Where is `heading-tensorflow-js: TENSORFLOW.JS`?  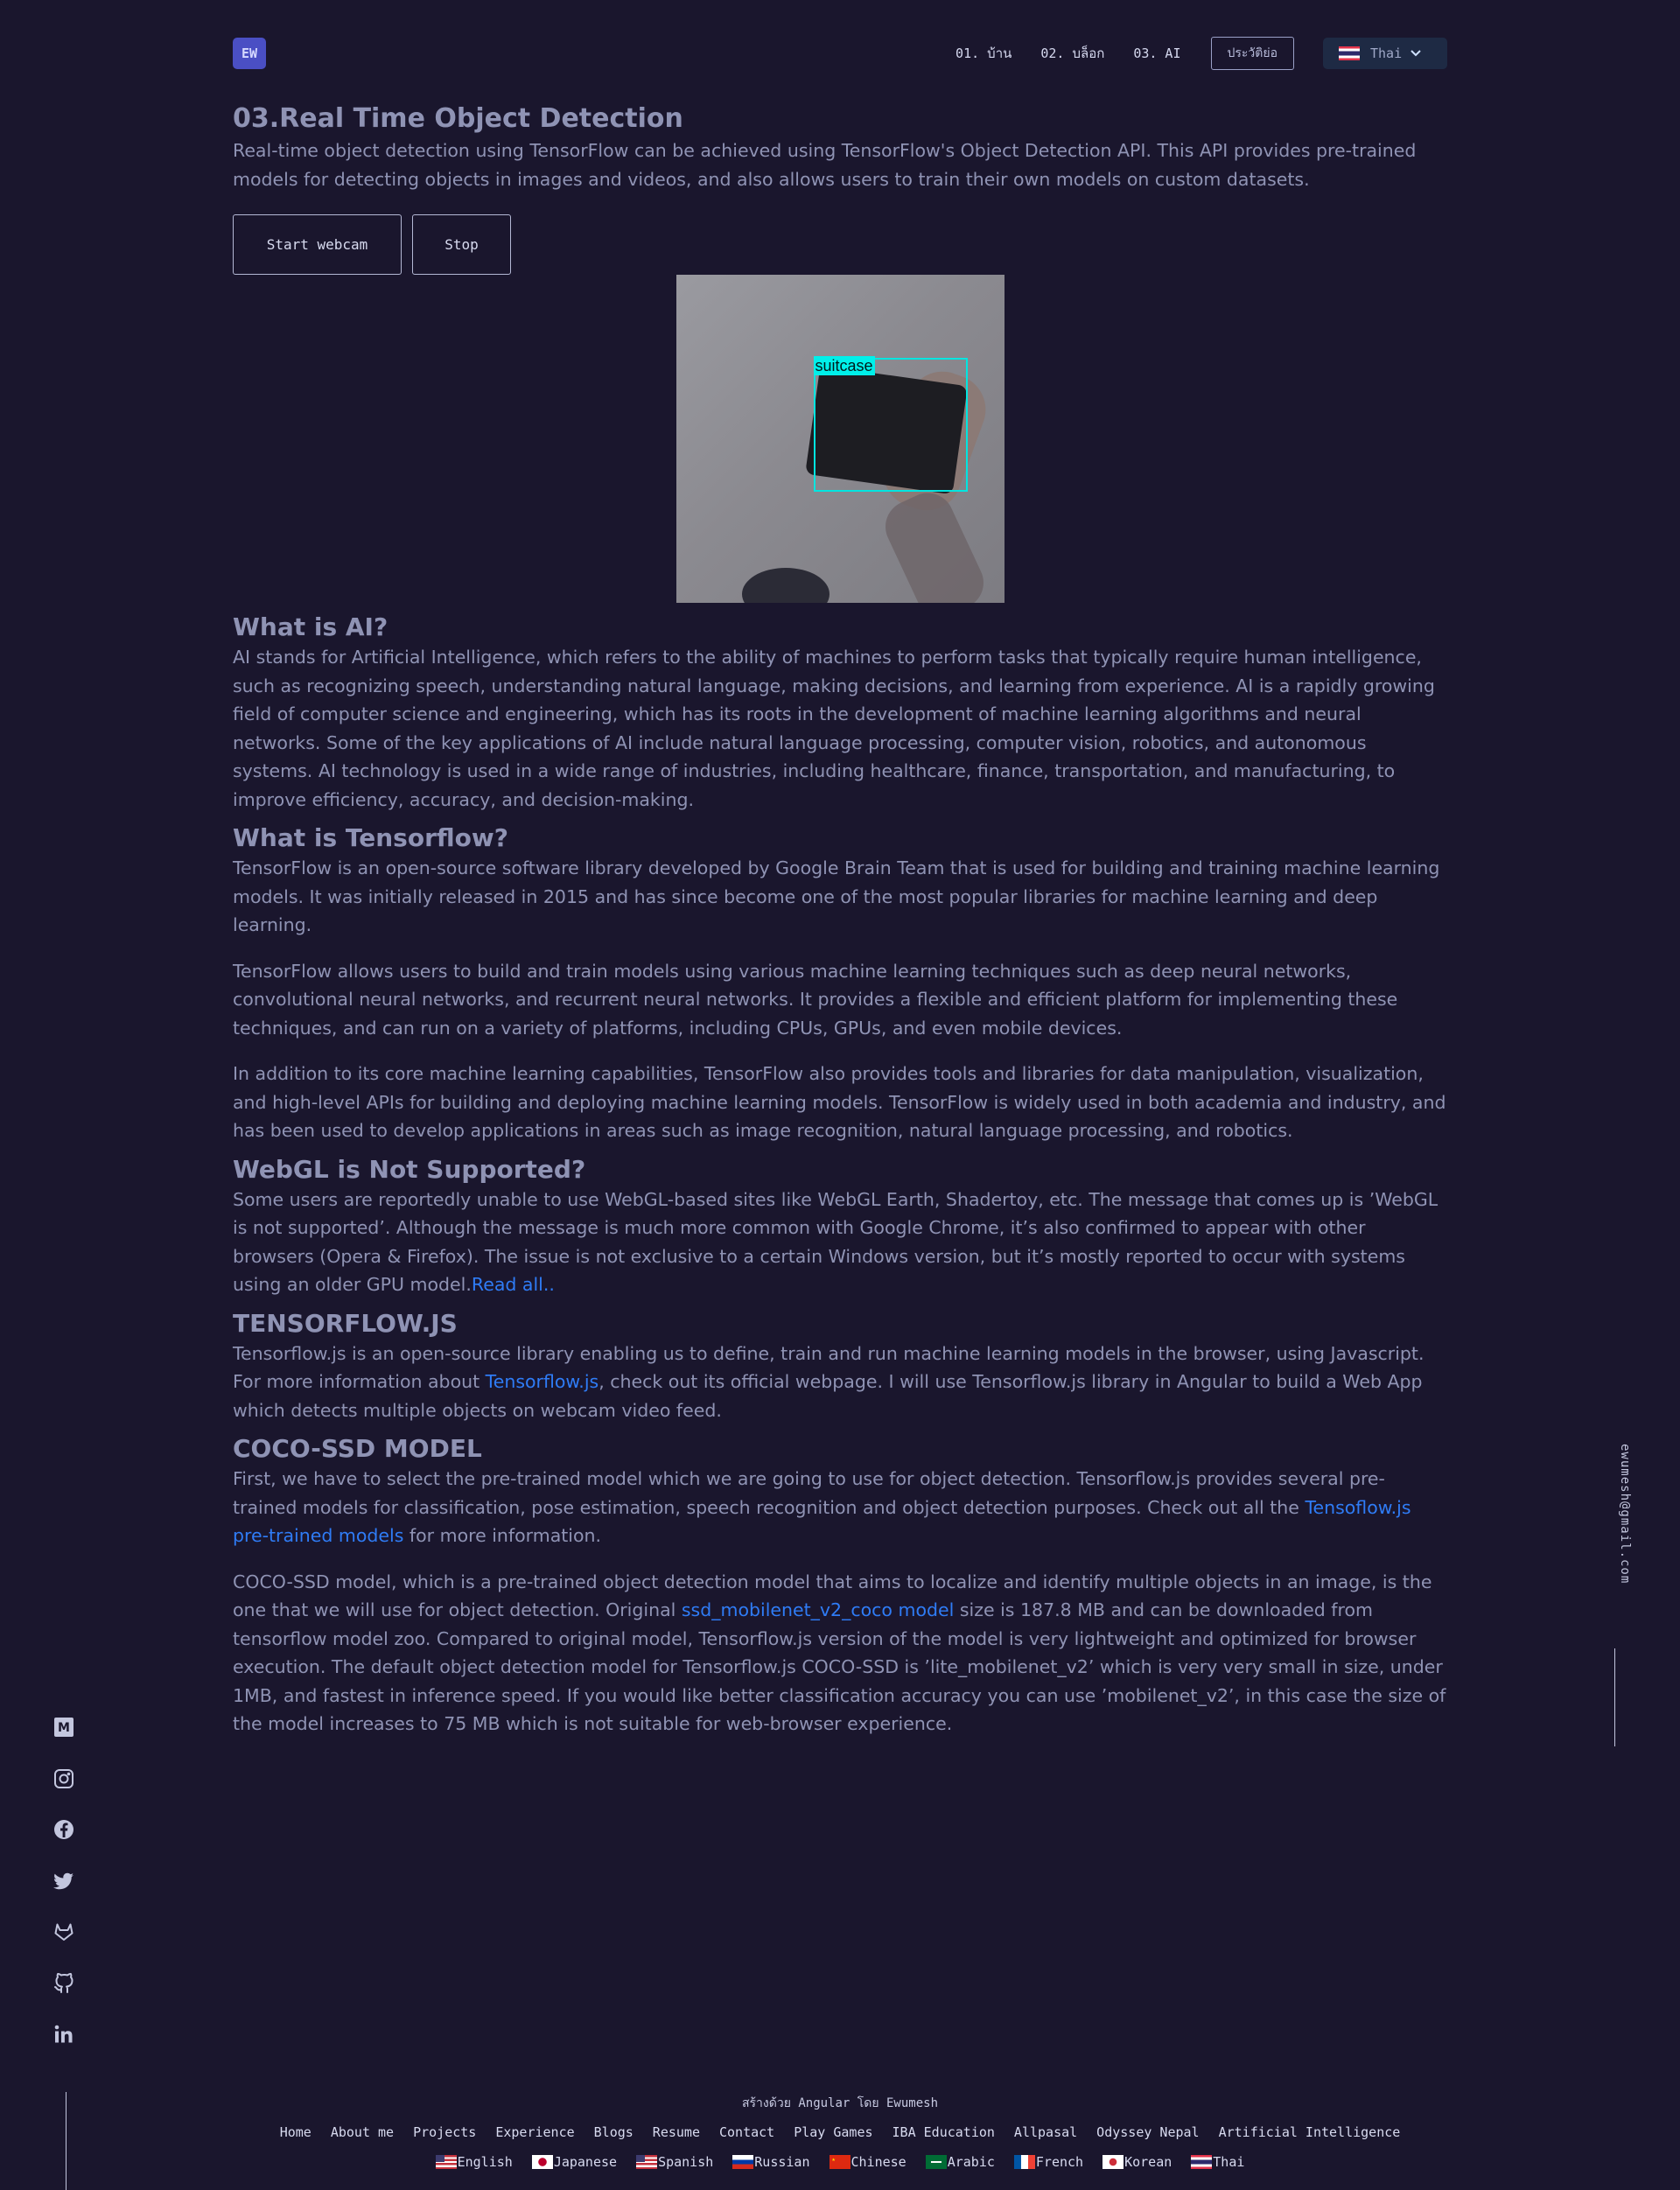 heading-tensorflow-js: TENSORFLOW.JS is located at coordinates (345, 1323).